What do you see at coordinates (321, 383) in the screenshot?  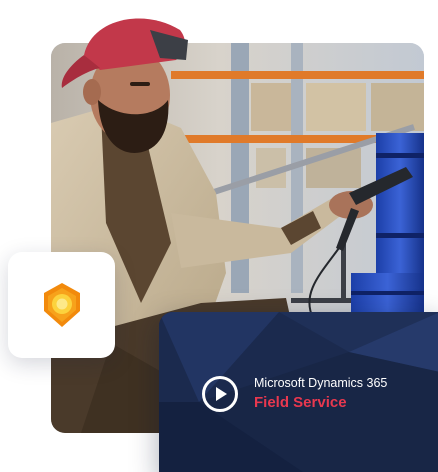 I see `video-brand-label: Microsoft Dynamics 365` at bounding box center [321, 383].